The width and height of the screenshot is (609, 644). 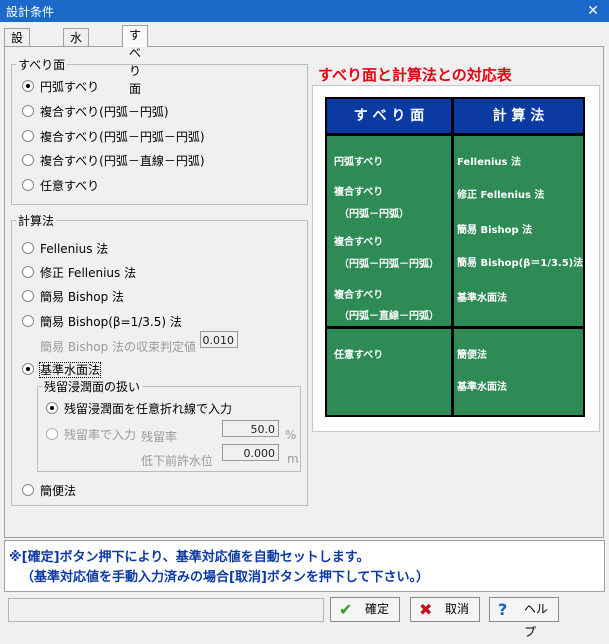 I want to click on convergence-input: 0.010, so click(x=219, y=339).